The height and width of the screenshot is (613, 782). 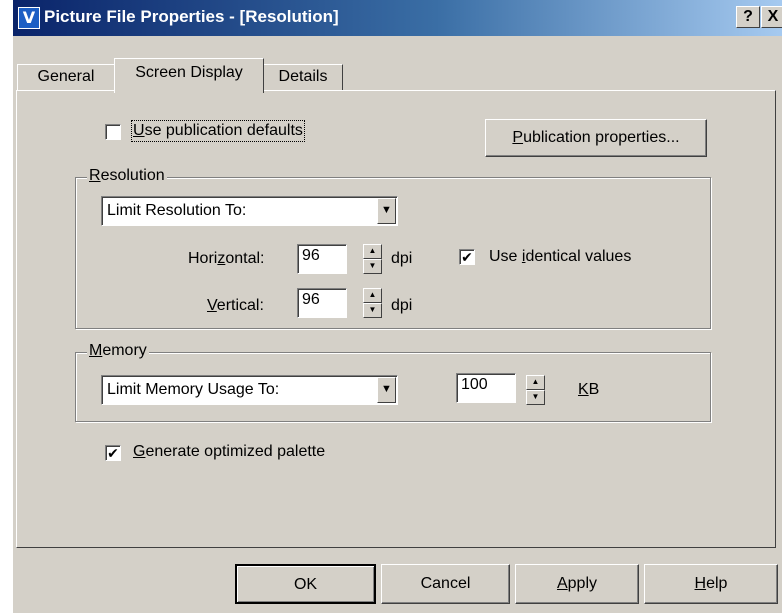 What do you see at coordinates (474, 384) in the screenshot?
I see `memory-value: 100` at bounding box center [474, 384].